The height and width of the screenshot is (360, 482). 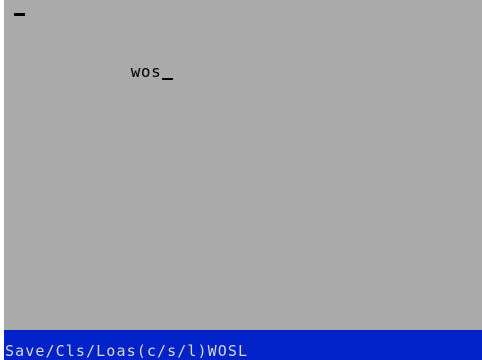 What do you see at coordinates (19, 14) in the screenshot?
I see `line-marker` at bounding box center [19, 14].